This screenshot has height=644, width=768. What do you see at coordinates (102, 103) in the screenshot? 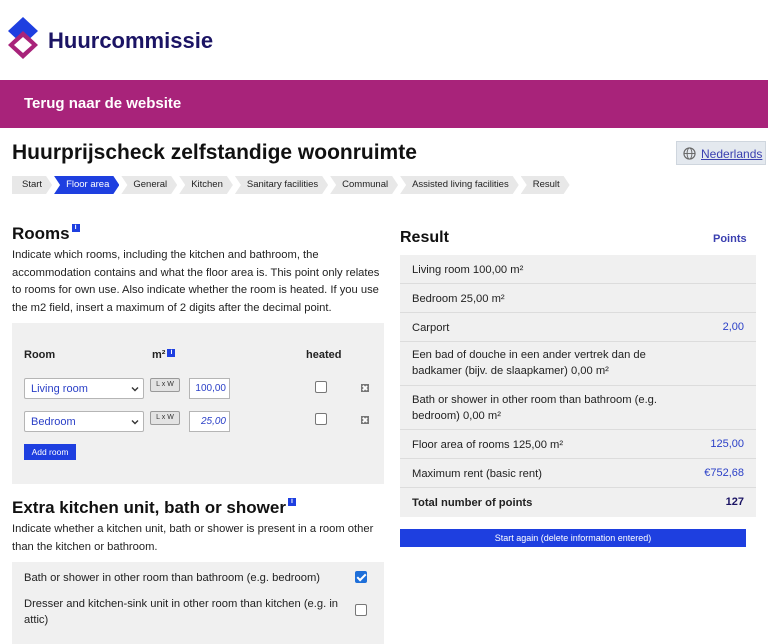
I see `back-to-website-link: Terug naar de website` at bounding box center [102, 103].